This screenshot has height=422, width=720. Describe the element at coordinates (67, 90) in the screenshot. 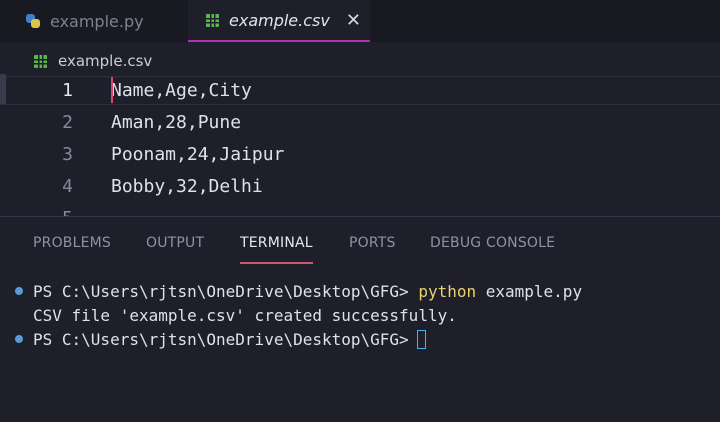

I see `line-number: 1` at that location.